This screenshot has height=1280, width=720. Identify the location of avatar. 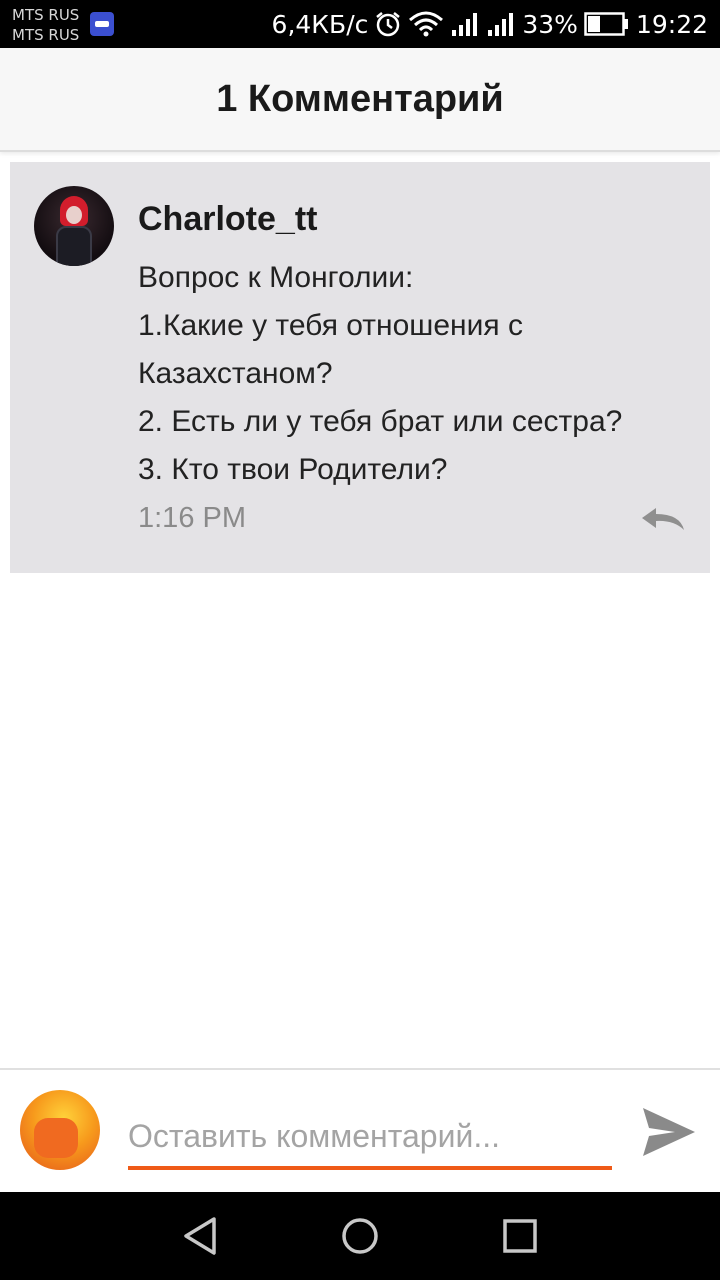
(74, 226).